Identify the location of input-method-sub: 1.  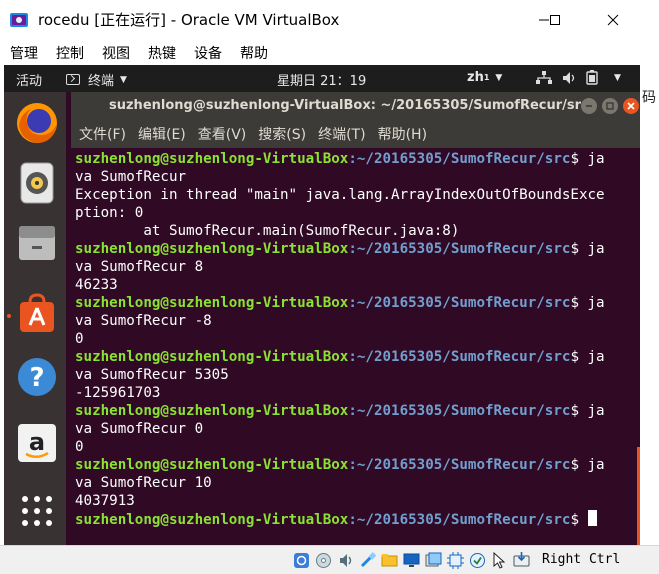
(486, 77).